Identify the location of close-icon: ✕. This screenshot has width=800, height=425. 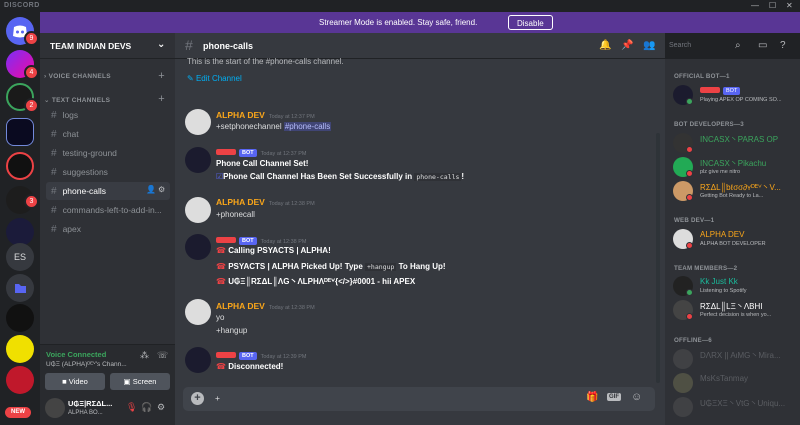
(789, 5).